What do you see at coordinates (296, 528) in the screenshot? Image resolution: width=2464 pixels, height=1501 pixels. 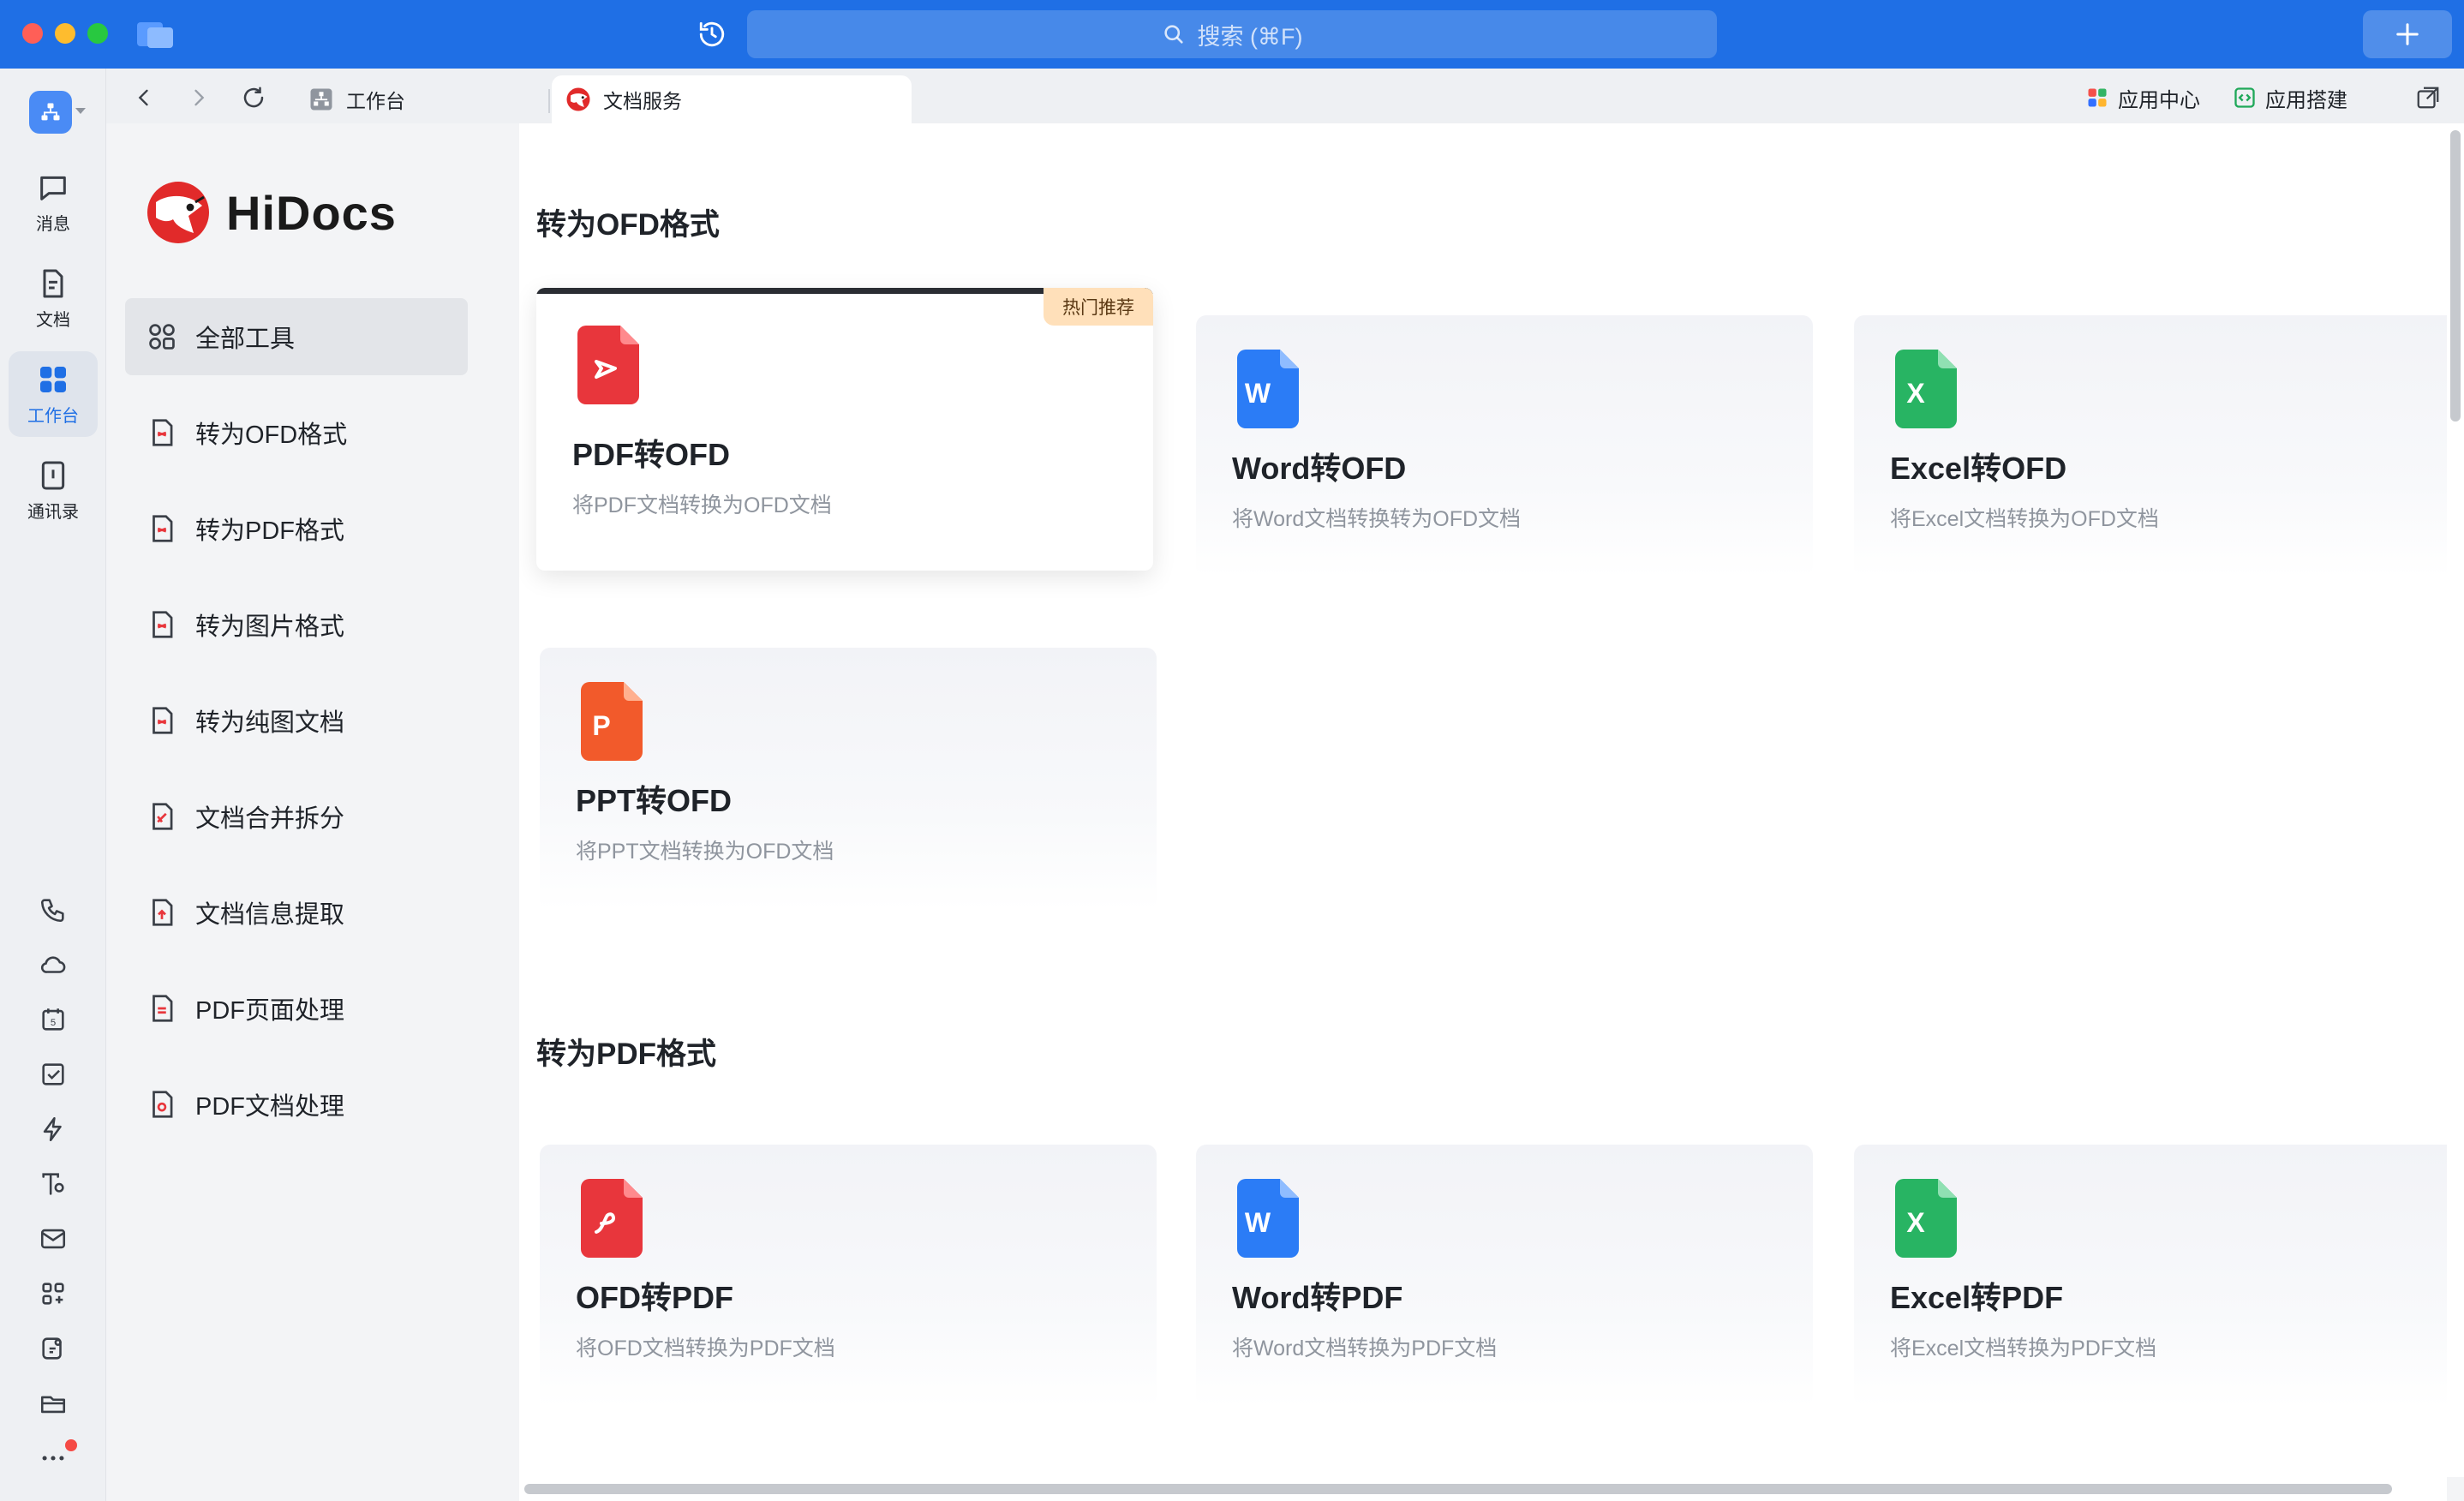 I see `menu-item-to-pdf: 转为PDF格式` at bounding box center [296, 528].